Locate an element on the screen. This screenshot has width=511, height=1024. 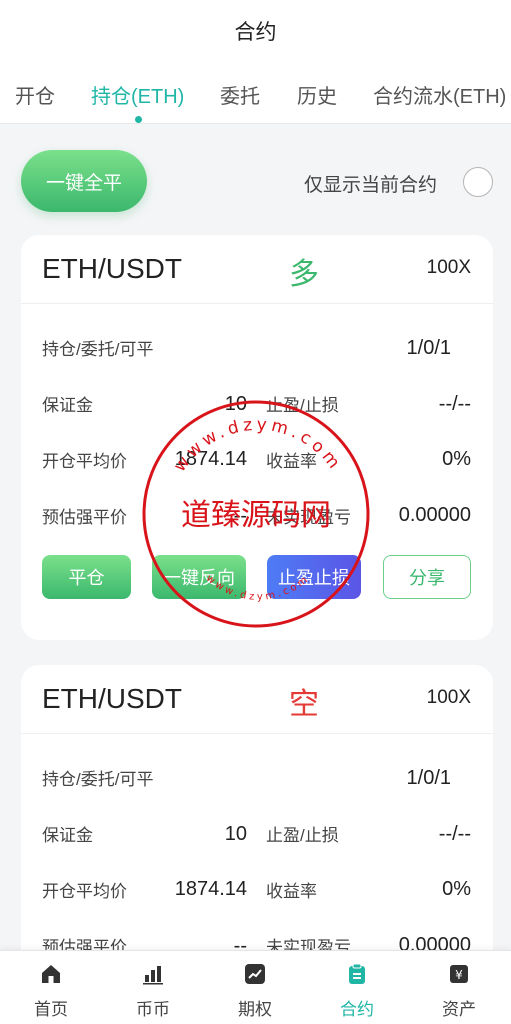
share-button: 分享 is located at coordinates (427, 577).